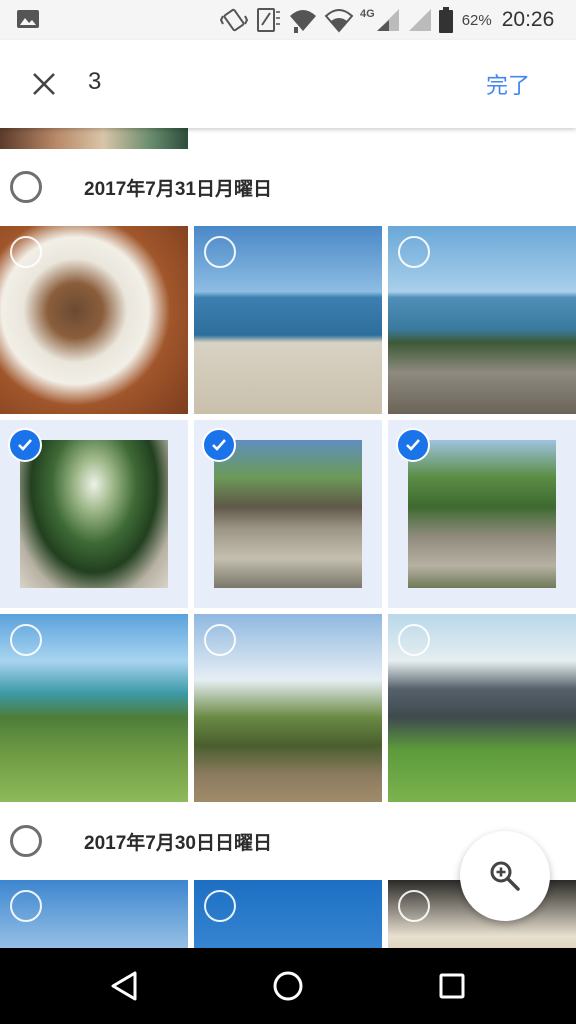  I want to click on zoom-button, so click(505, 876).